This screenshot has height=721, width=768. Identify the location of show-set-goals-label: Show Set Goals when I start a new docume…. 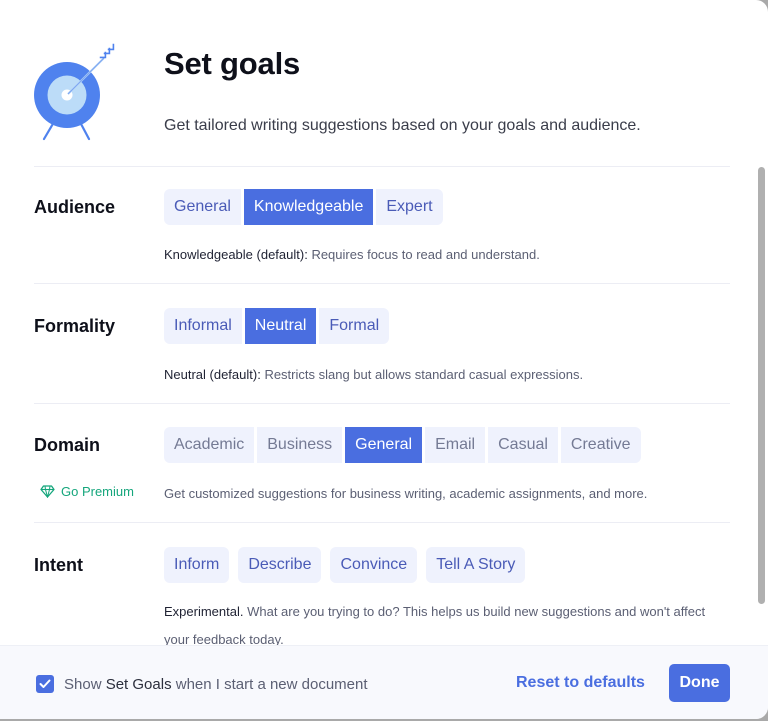
(216, 684).